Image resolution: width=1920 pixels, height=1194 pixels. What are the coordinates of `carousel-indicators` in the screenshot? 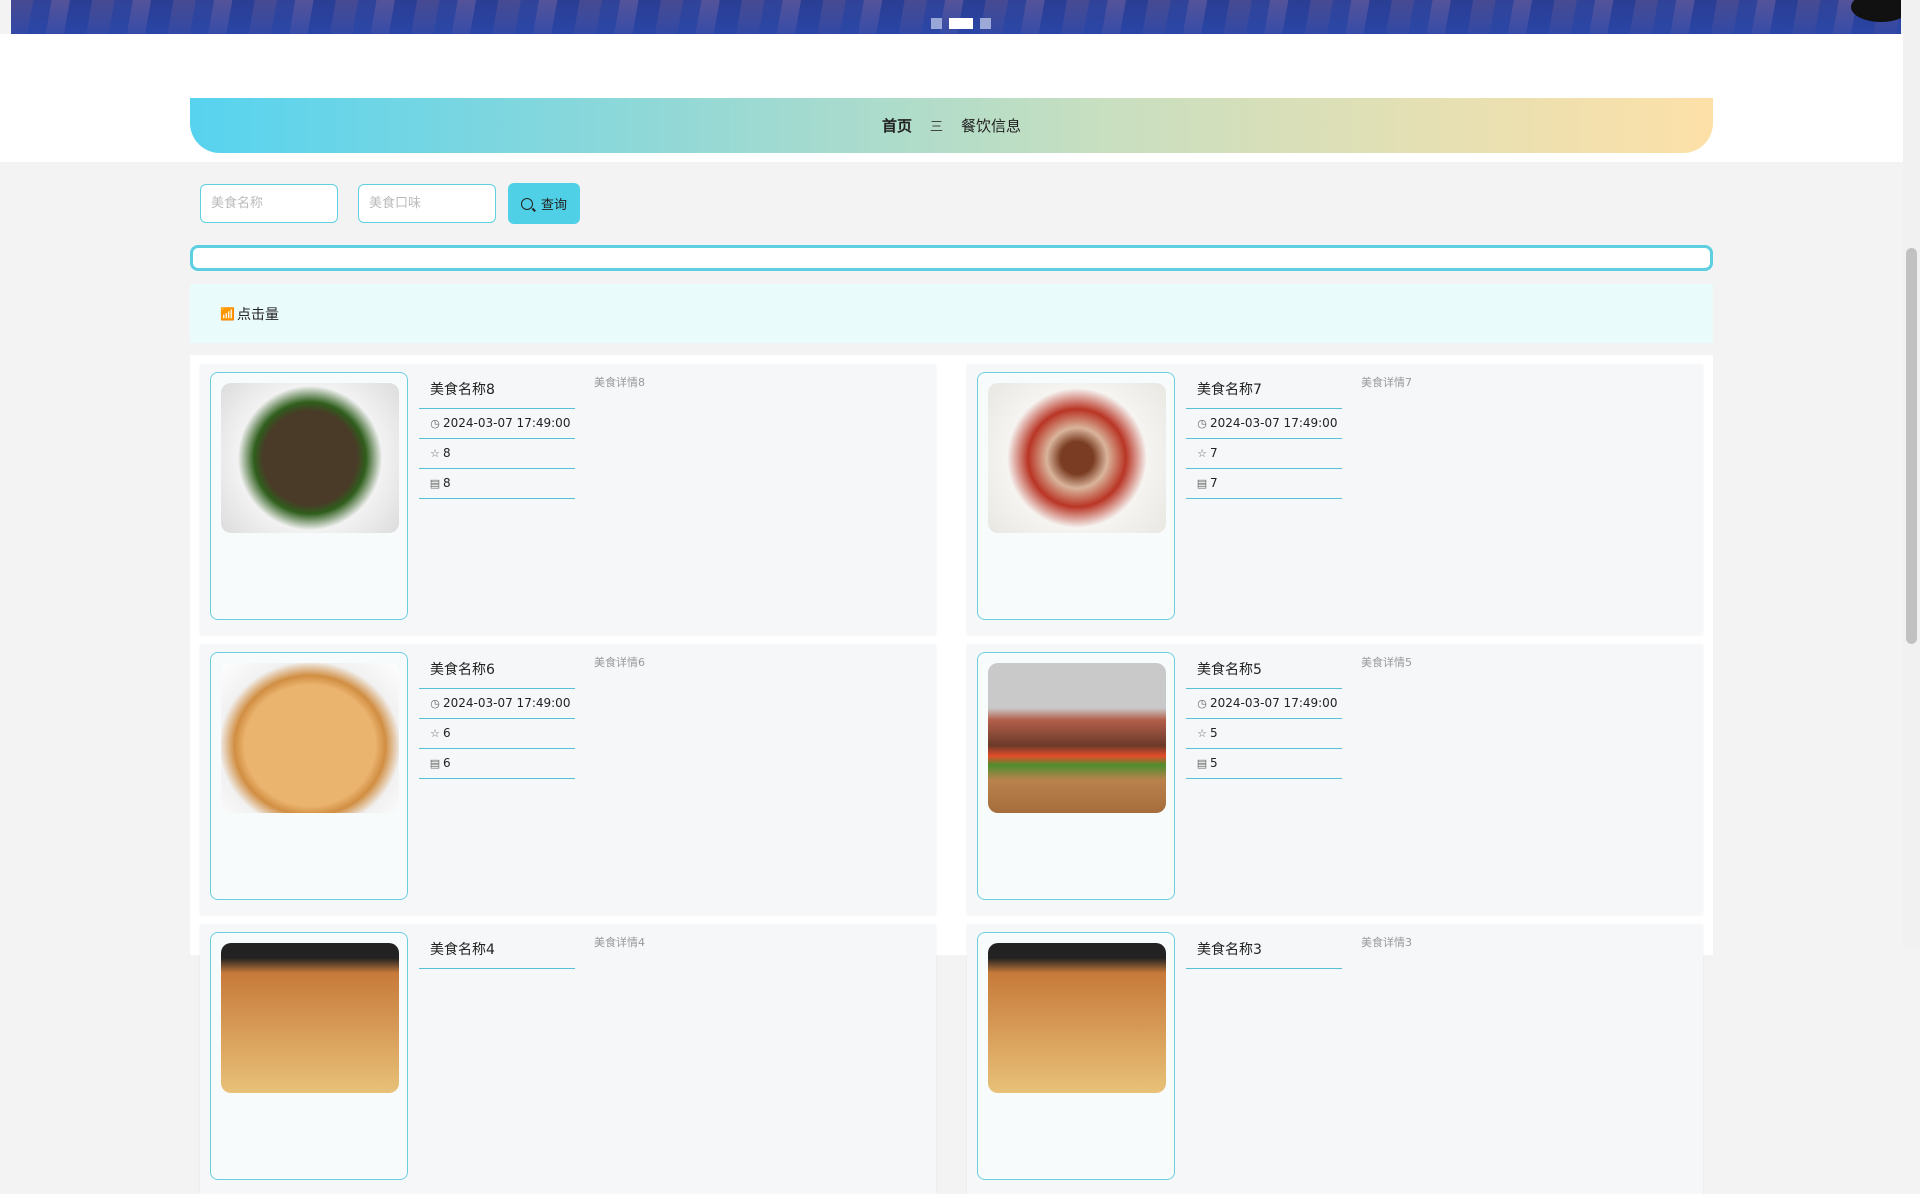 It's located at (961, 23).